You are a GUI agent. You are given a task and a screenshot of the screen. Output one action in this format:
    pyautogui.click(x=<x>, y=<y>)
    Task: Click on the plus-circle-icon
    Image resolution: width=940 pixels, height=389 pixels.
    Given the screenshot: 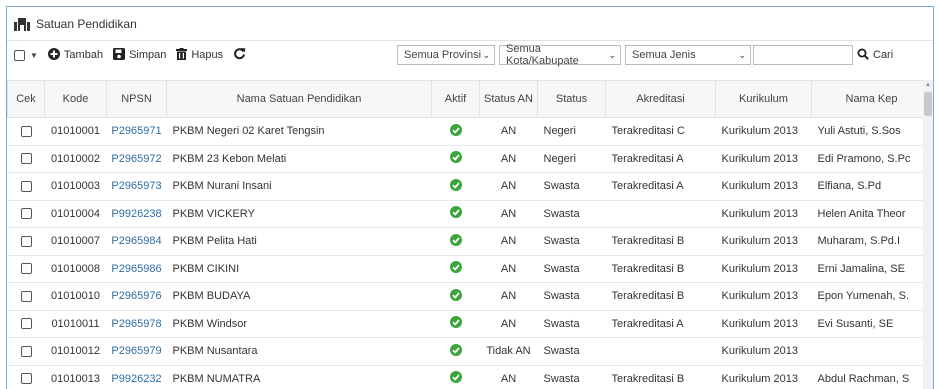 What is the action you would take?
    pyautogui.click(x=53, y=55)
    